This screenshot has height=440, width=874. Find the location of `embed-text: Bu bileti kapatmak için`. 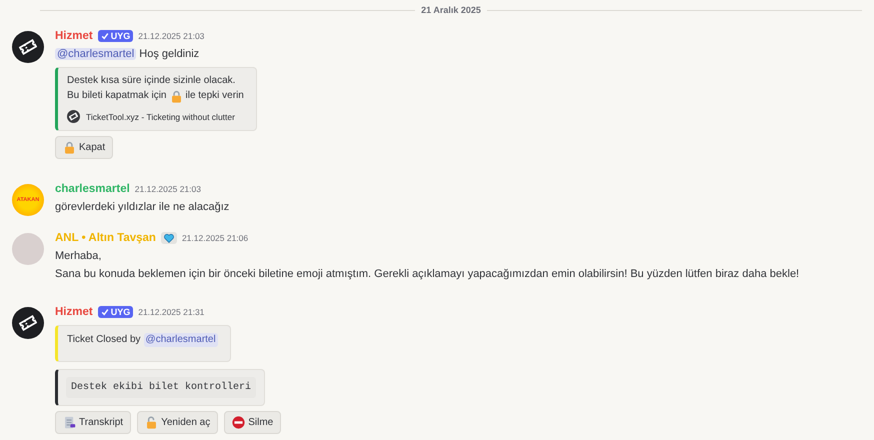

embed-text: Bu bileti kapatmak için is located at coordinates (116, 96).